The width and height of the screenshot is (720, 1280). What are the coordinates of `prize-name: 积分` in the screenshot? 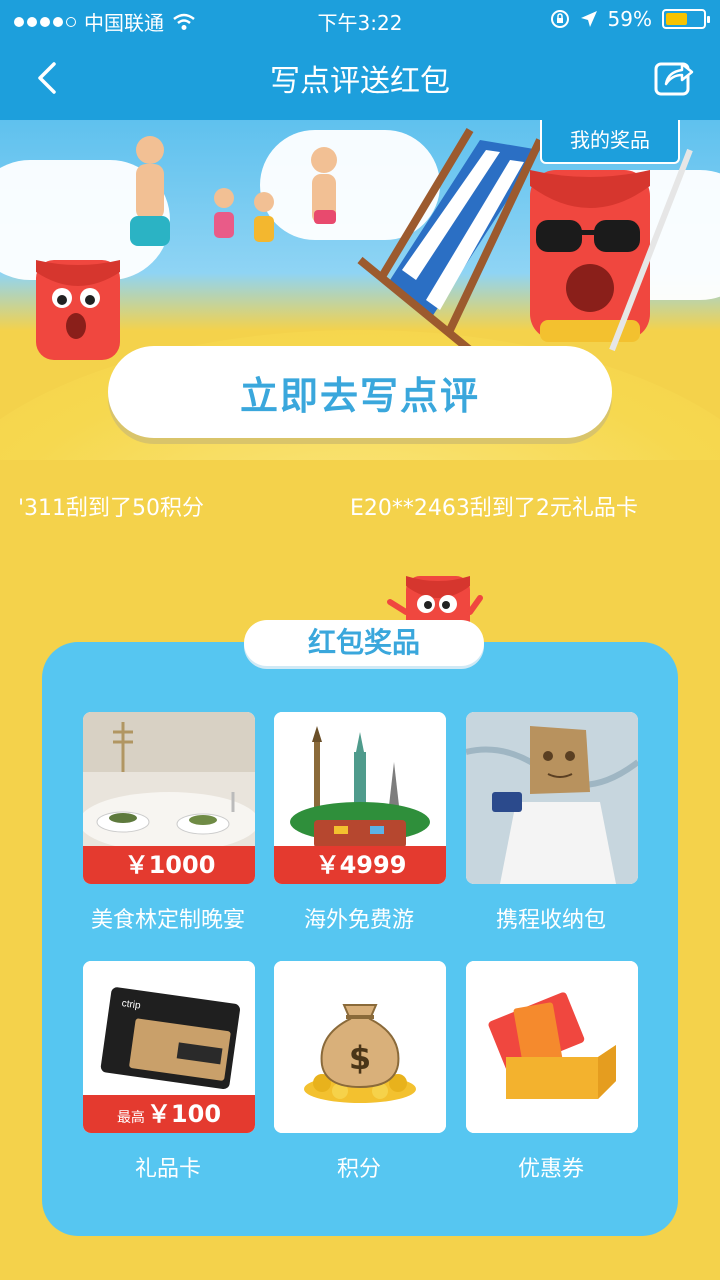 It's located at (358, 1169).